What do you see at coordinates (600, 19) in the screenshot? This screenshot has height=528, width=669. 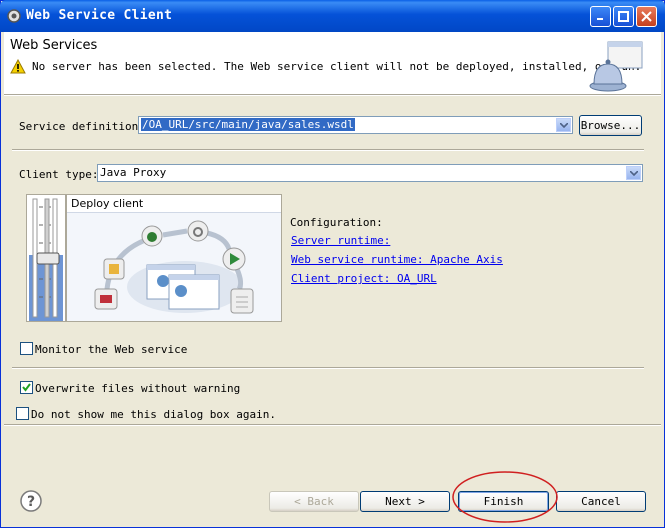 I see `minimize-icon` at bounding box center [600, 19].